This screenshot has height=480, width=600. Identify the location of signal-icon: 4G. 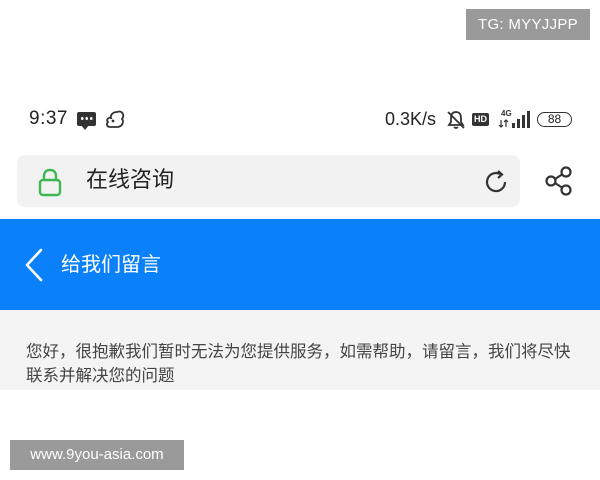
(514, 118).